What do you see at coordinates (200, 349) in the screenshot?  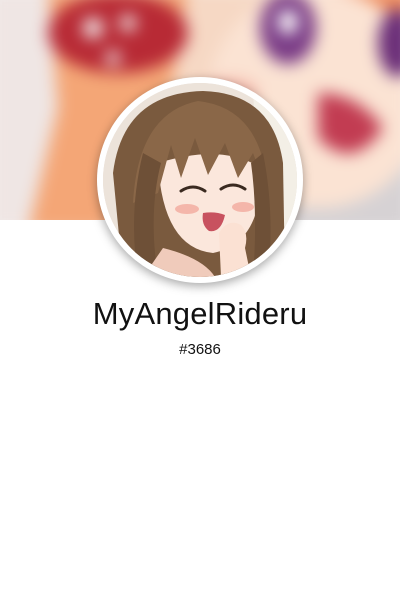 I see `user-discriminator: #3686` at bounding box center [200, 349].